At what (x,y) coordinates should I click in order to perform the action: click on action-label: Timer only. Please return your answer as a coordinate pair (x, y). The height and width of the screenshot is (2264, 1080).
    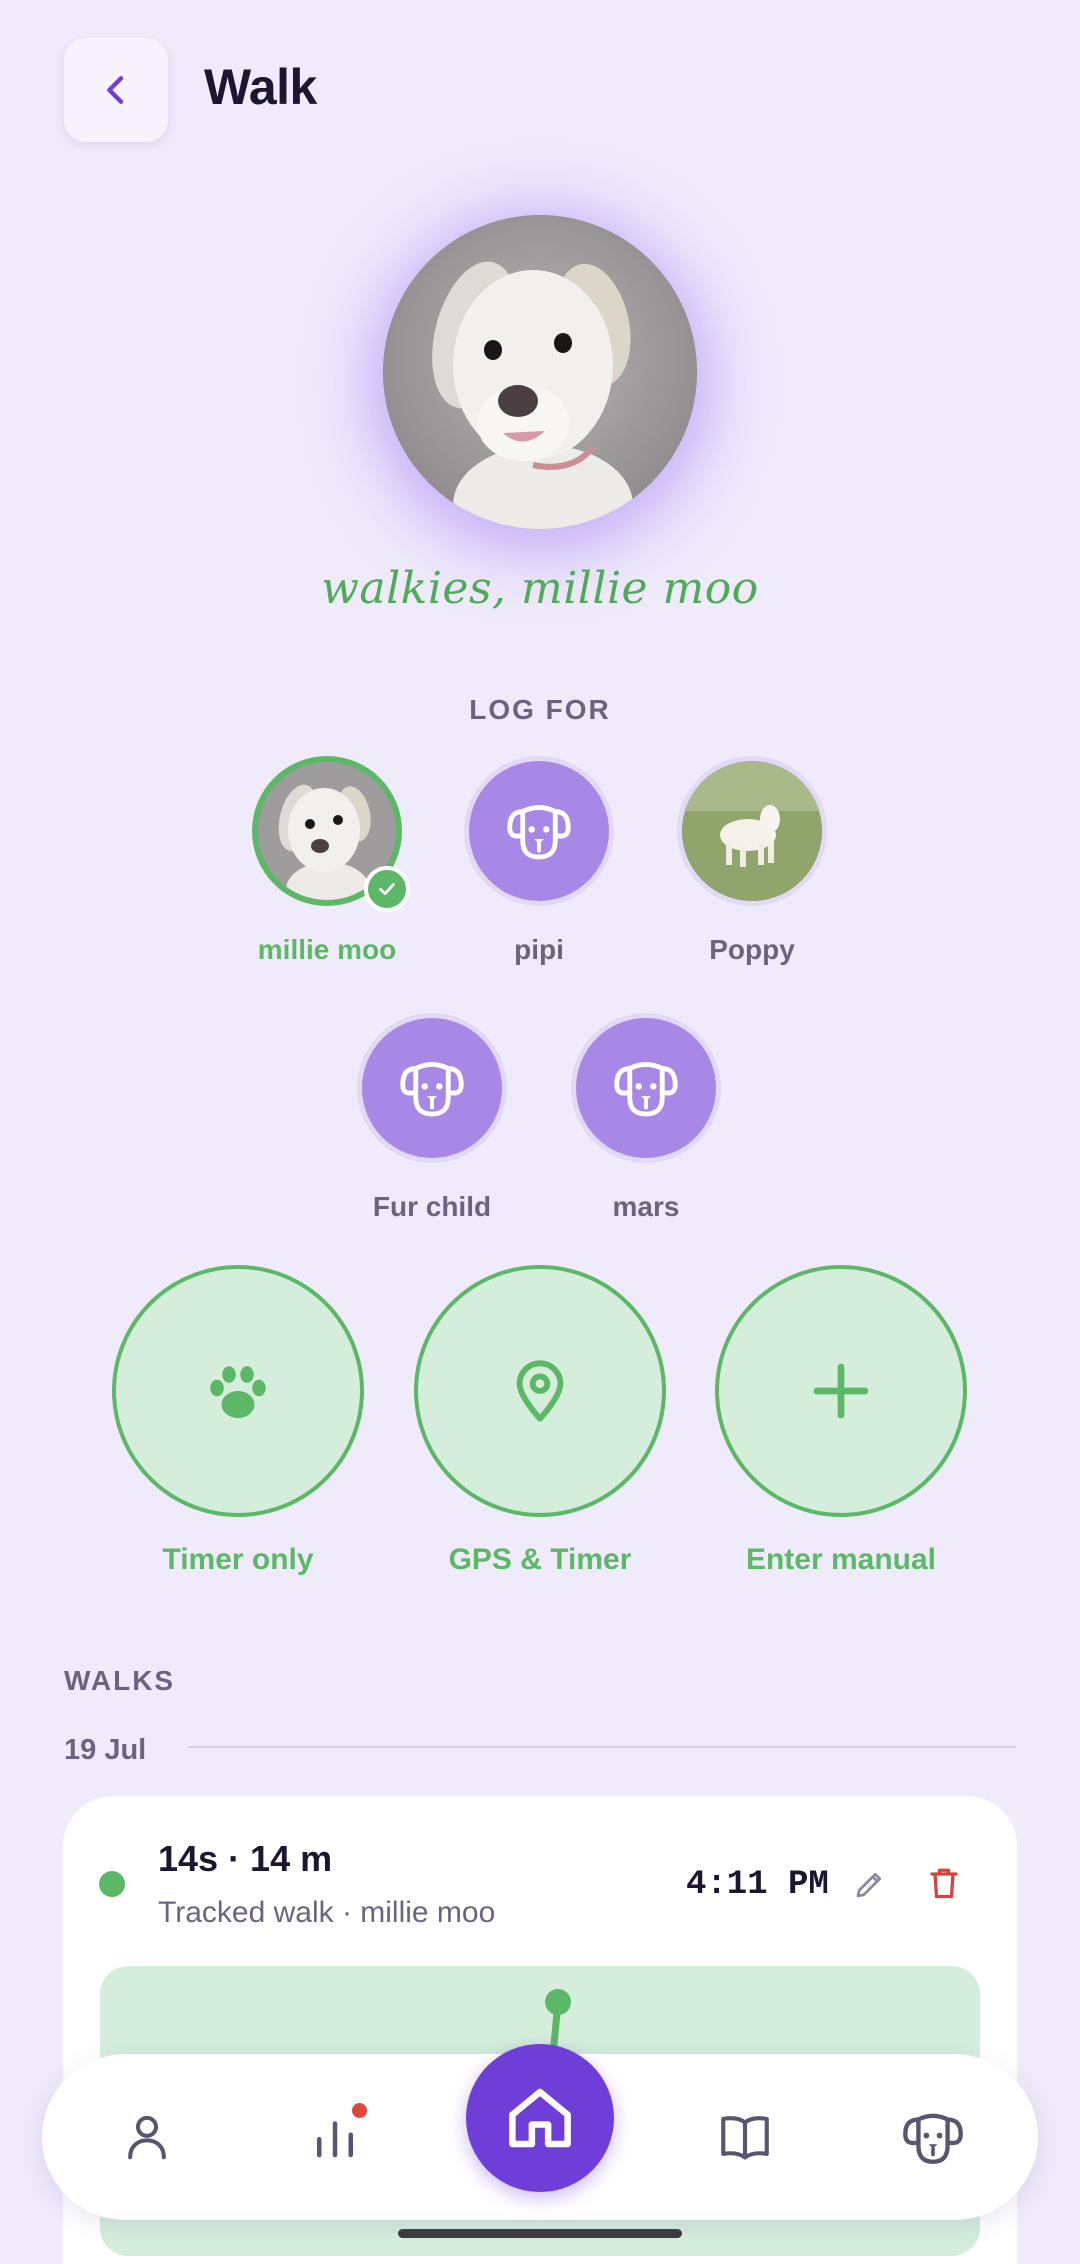
    Looking at the image, I should click on (238, 1559).